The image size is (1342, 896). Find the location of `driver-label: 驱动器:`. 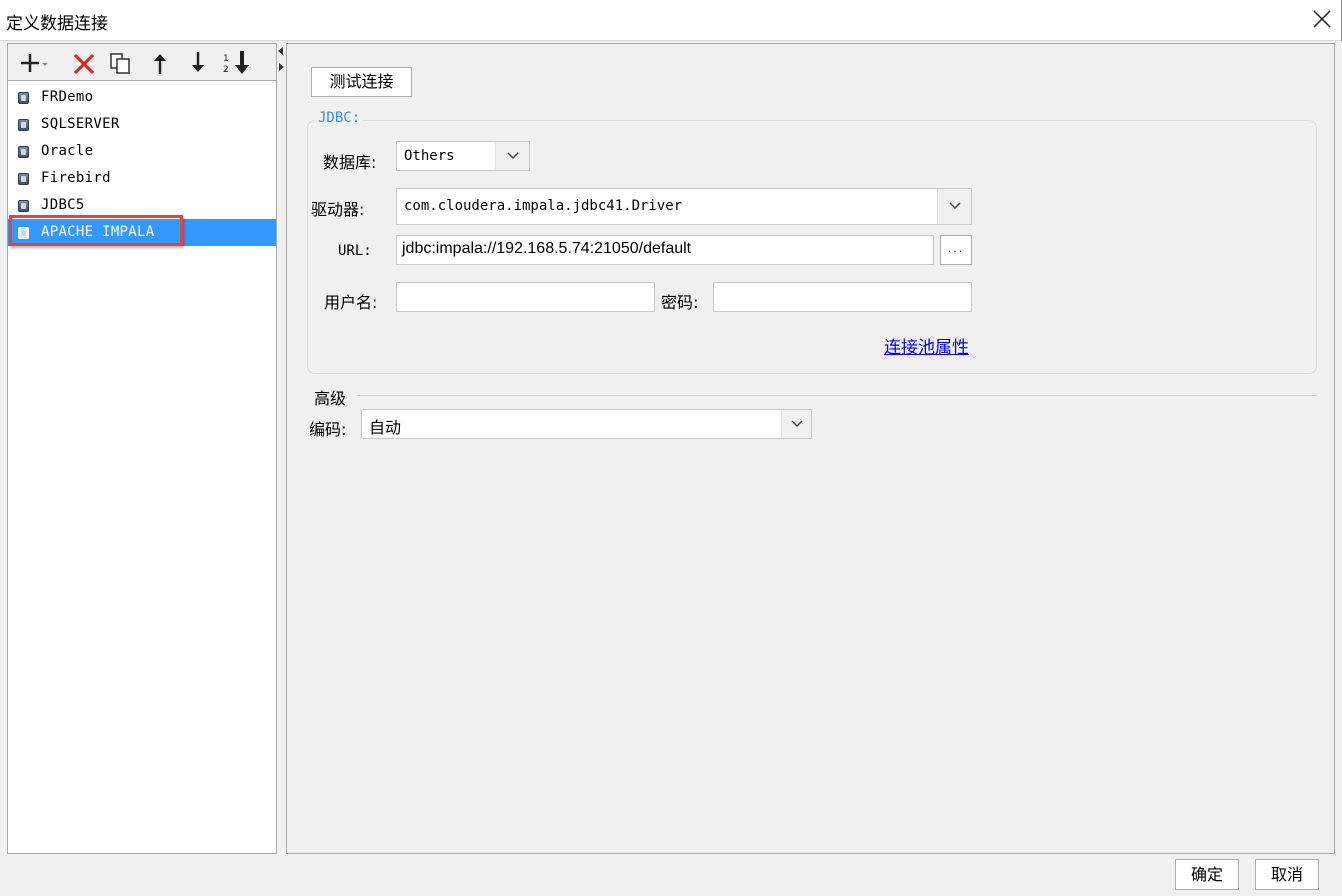

driver-label: 驱动器: is located at coordinates (338, 209).